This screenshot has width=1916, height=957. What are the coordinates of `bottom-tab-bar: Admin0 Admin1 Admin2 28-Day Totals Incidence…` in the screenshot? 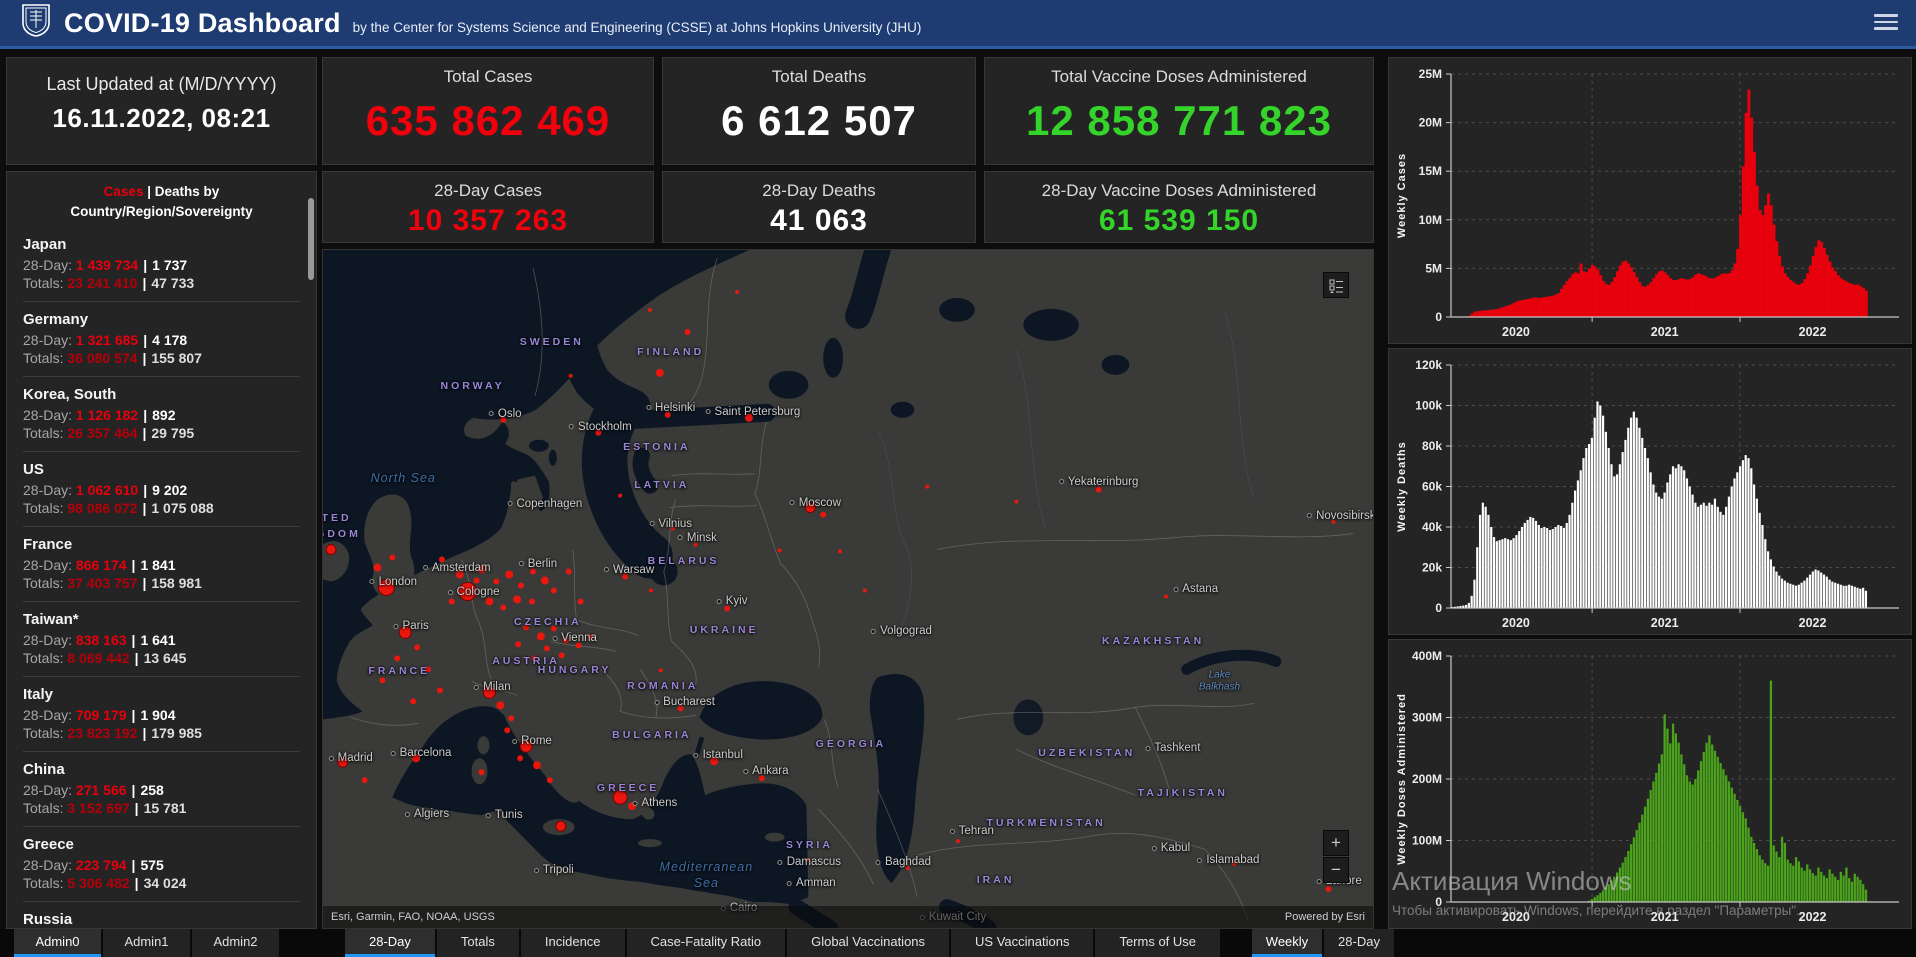 It's located at (958, 943).